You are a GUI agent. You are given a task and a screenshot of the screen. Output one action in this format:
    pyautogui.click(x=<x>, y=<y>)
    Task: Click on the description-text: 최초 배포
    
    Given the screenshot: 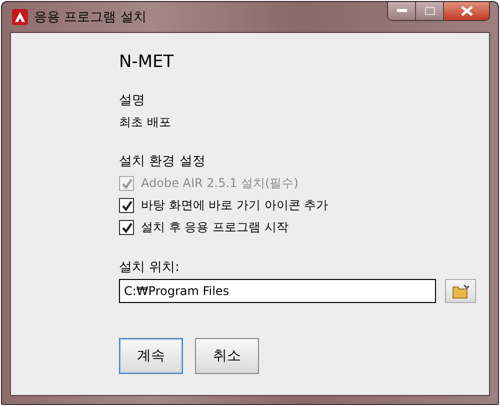 What is the action you would take?
    pyautogui.click(x=145, y=122)
    